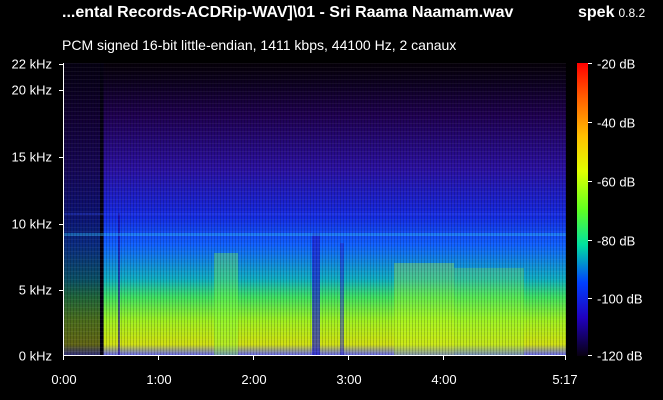 Image resolution: width=663 pixels, height=400 pixels. Describe the element at coordinates (616, 64) in the screenshot. I see `db-label-20: -20 dB` at that location.